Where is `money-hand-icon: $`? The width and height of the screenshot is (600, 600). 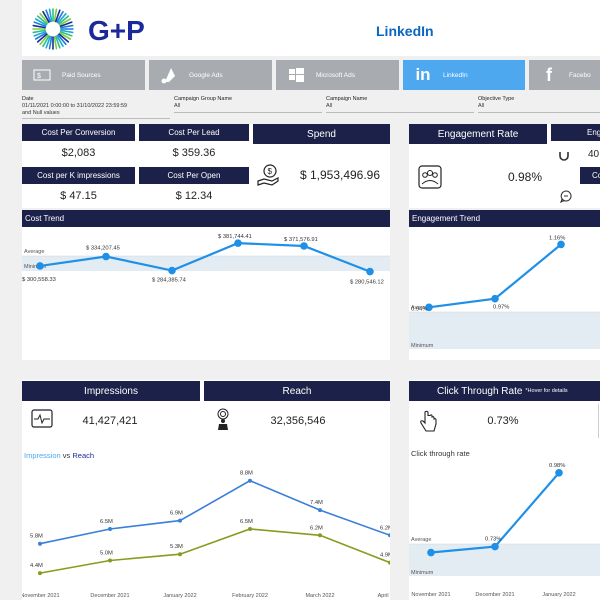 money-hand-icon: $ is located at coordinates (269, 177).